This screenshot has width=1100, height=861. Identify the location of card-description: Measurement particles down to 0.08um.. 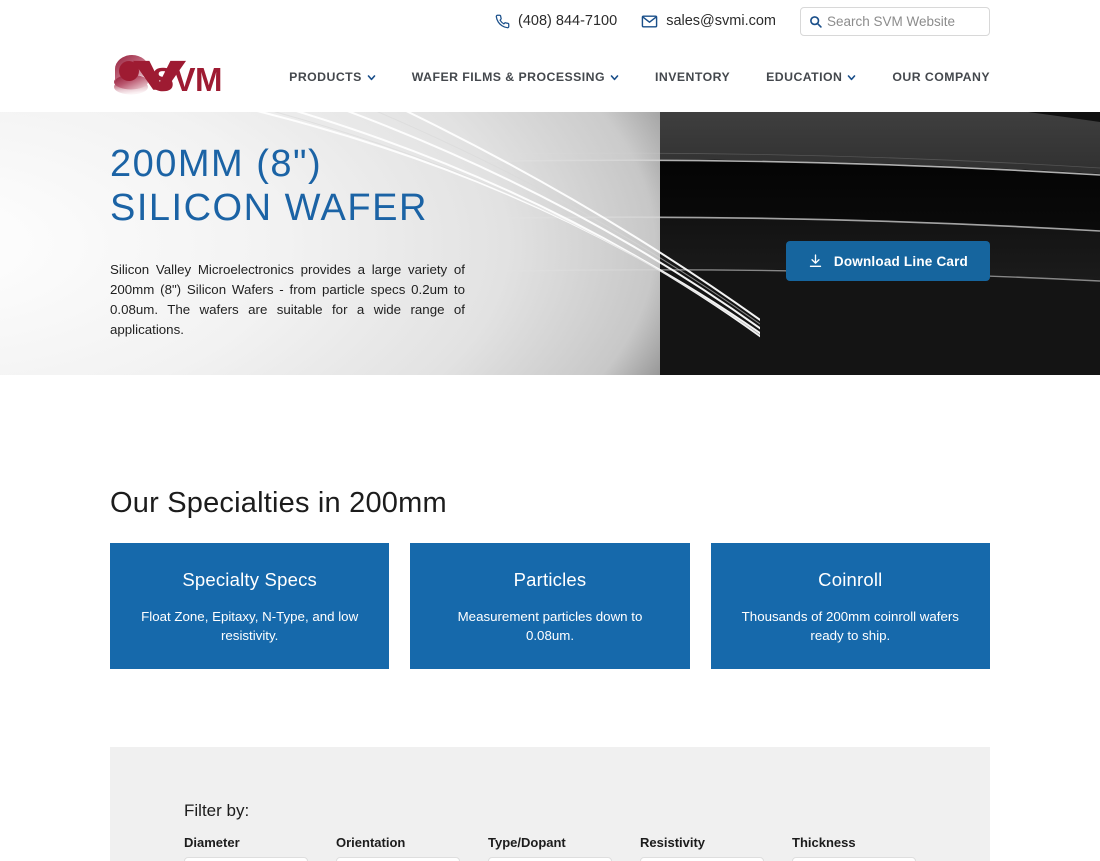
(550, 626).